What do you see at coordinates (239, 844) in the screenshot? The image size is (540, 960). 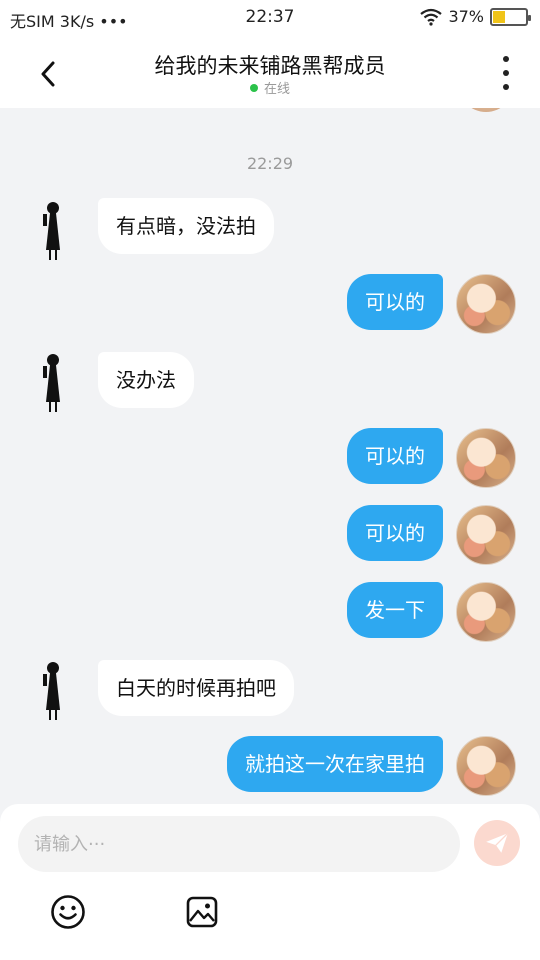 I see `message-input` at bounding box center [239, 844].